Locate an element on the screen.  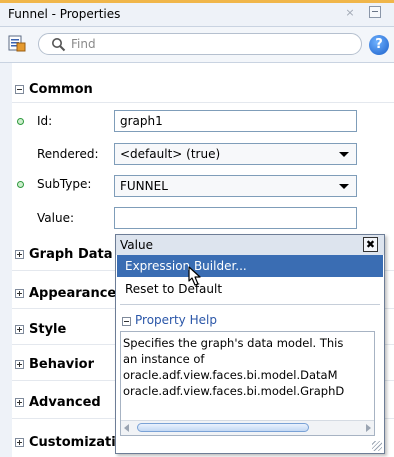
properties-sheet-icon is located at coordinates (17, 43).